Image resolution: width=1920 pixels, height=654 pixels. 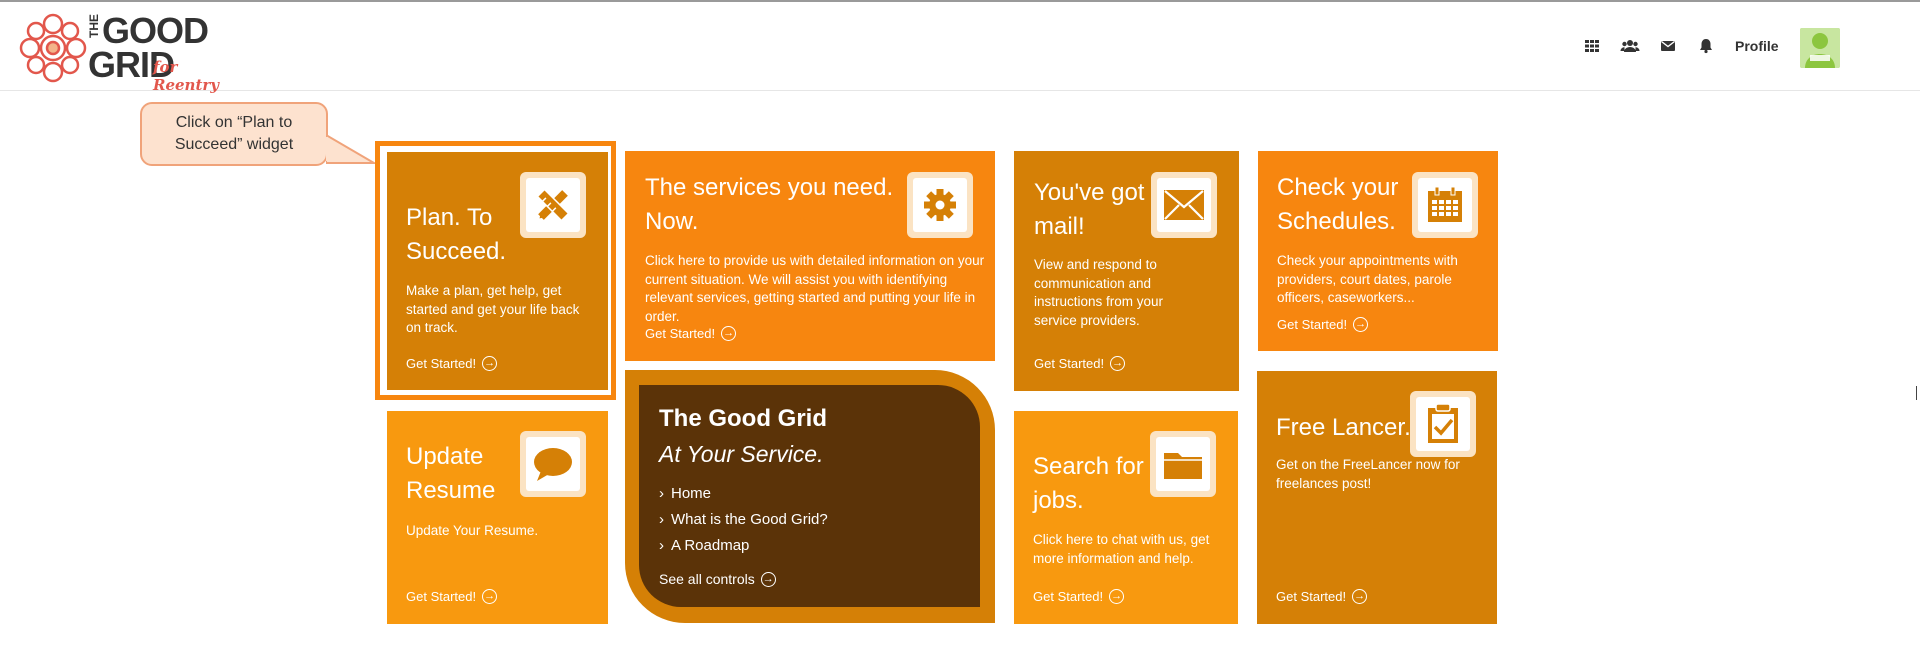 What do you see at coordinates (1630, 46) in the screenshot?
I see `users-icon` at bounding box center [1630, 46].